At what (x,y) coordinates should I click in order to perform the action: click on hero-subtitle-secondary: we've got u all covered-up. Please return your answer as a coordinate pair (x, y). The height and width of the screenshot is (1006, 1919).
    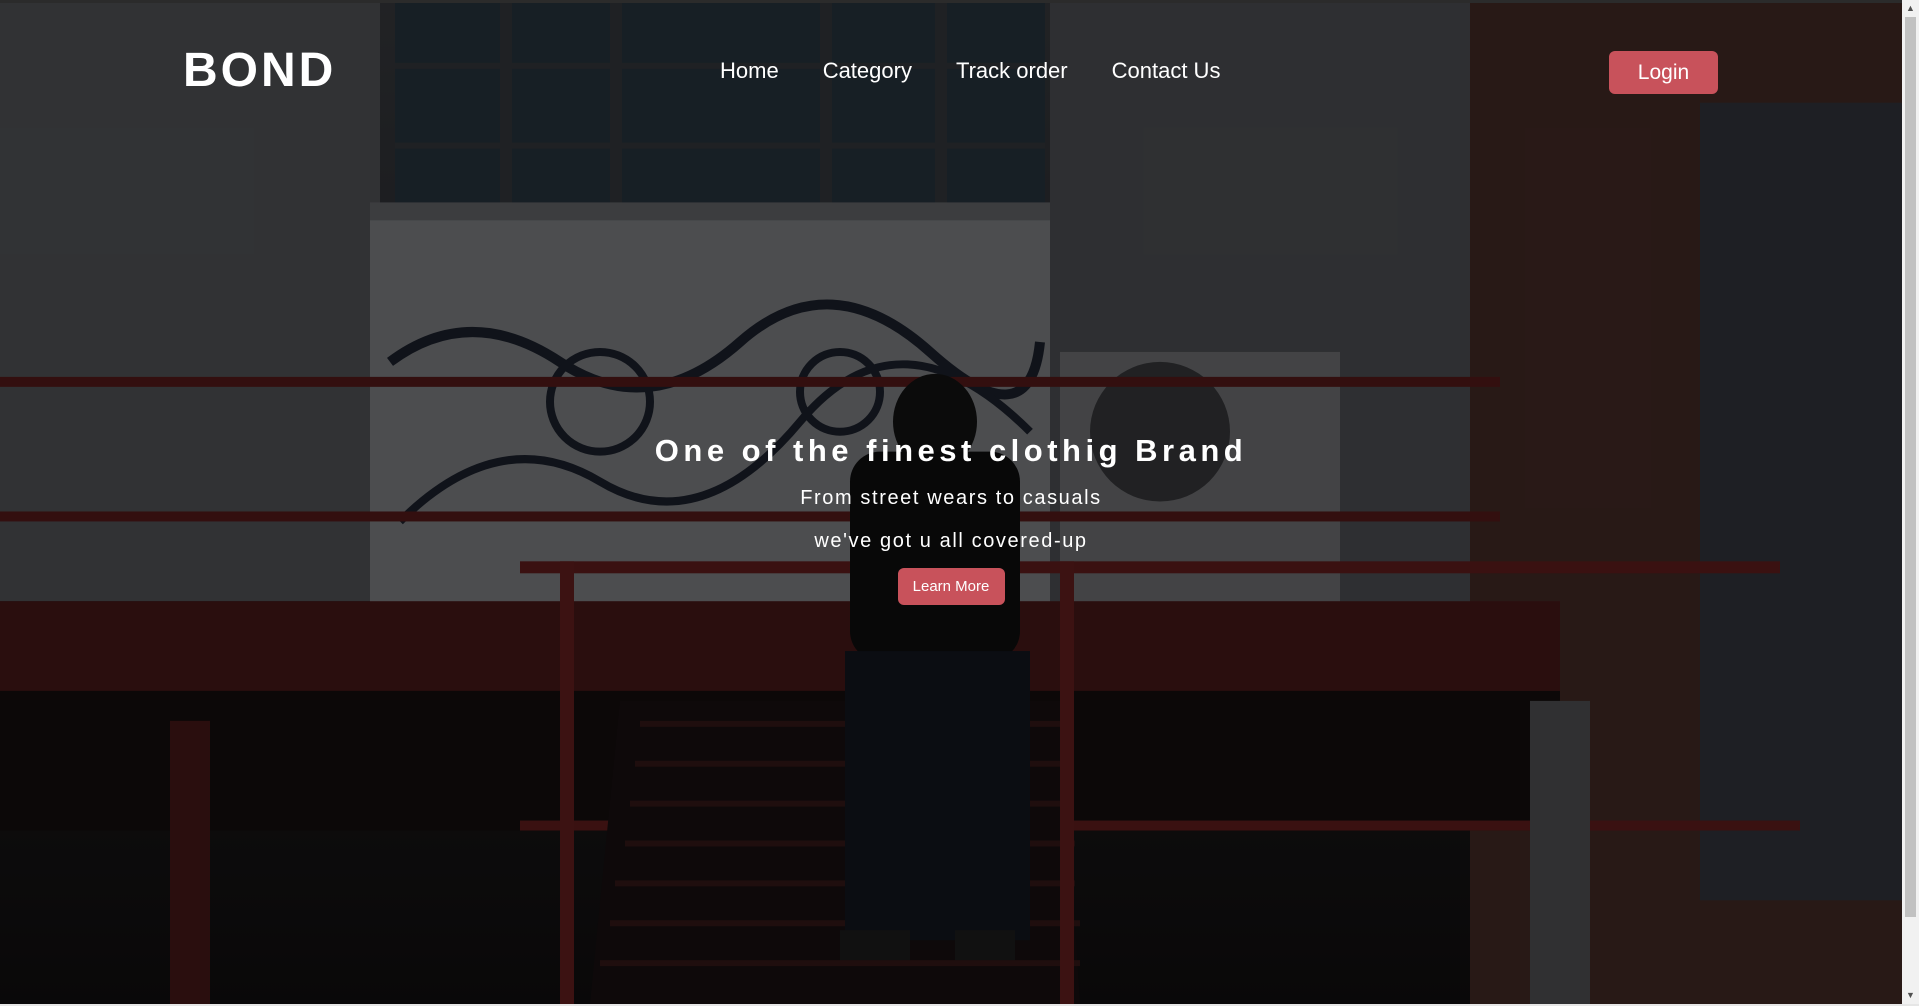
    Looking at the image, I should click on (951, 541).